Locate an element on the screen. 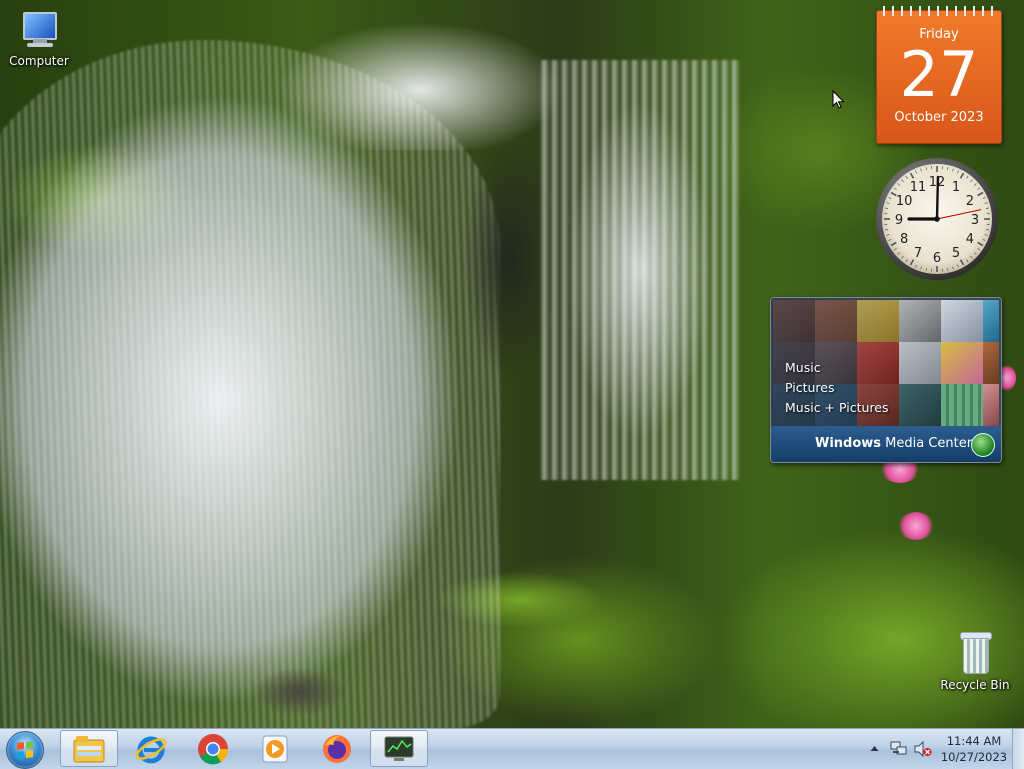  media-center-orb-icon is located at coordinates (983, 445).